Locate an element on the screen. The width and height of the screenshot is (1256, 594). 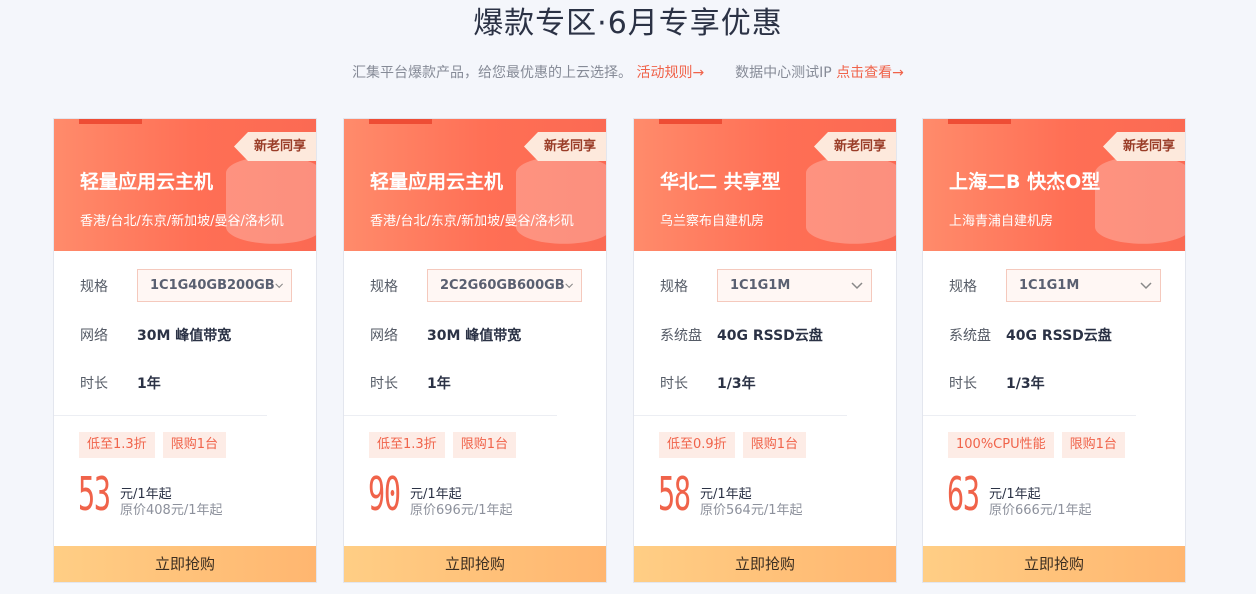
original-price: 原价696元/1年起 is located at coordinates (461, 510).